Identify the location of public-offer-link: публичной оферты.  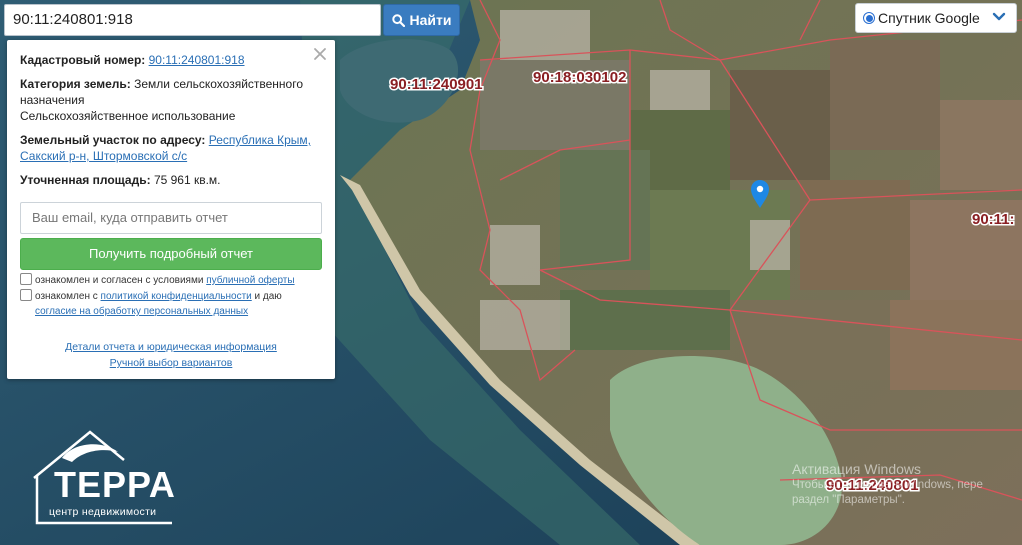
(250, 280).